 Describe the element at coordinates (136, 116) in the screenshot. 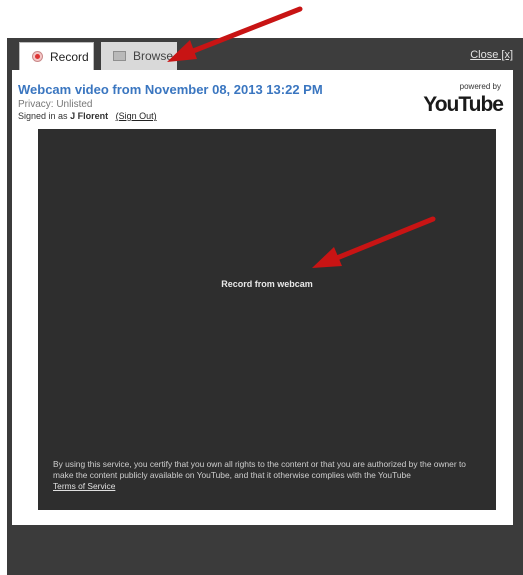

I see `sign-out-link: (Sign Out)` at that location.